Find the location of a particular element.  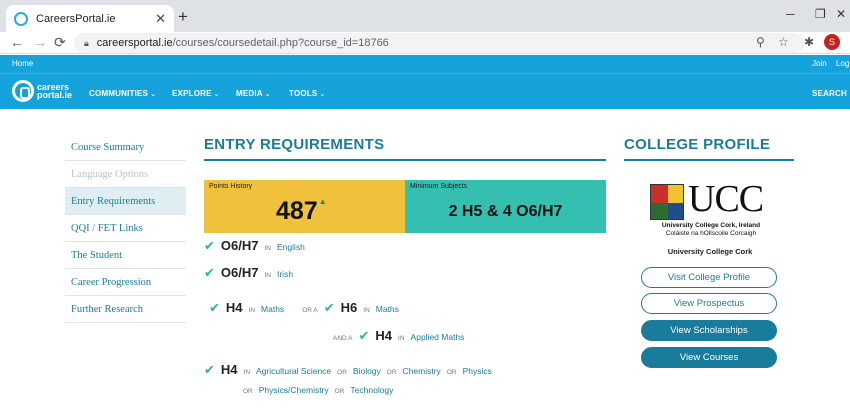

points-history-label: Points History is located at coordinates (231, 186).